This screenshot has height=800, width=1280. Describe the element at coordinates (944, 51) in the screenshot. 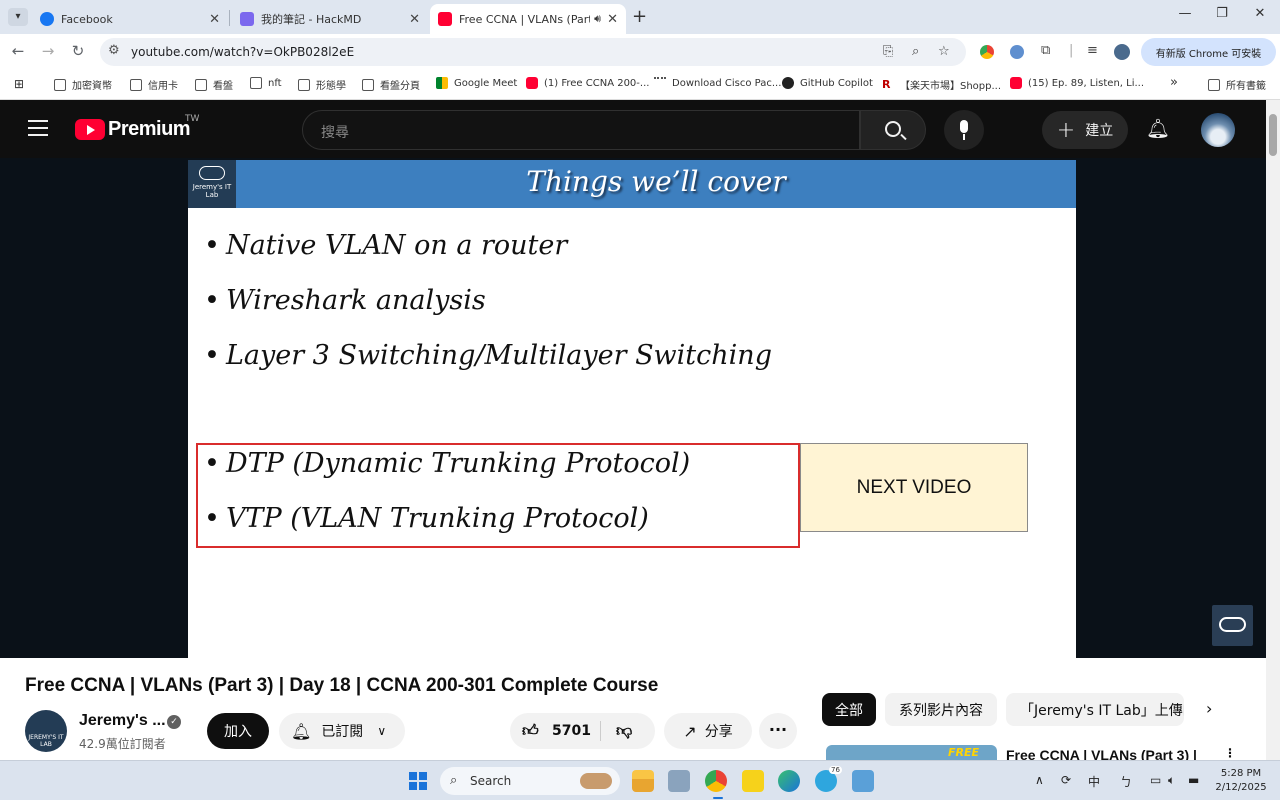

I see `bookmark-star-icon: ☆` at that location.